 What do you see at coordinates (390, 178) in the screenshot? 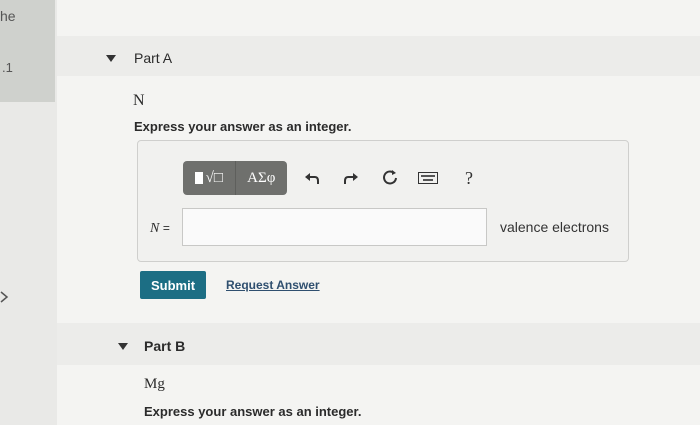
I see `reset-icon` at bounding box center [390, 178].